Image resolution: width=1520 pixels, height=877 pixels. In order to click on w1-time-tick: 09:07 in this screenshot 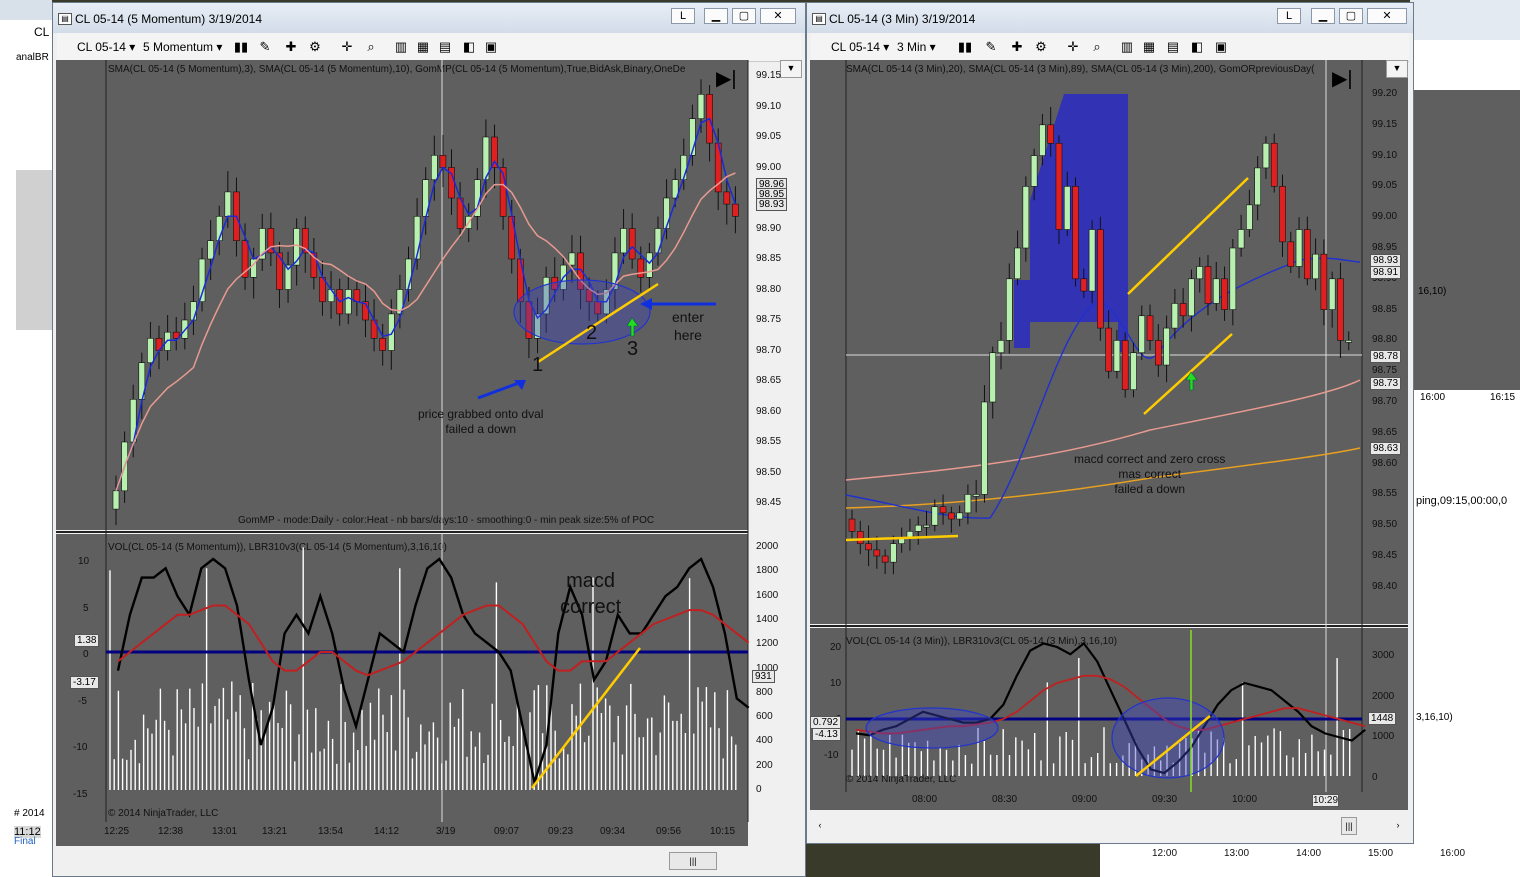, I will do `click(507, 831)`.